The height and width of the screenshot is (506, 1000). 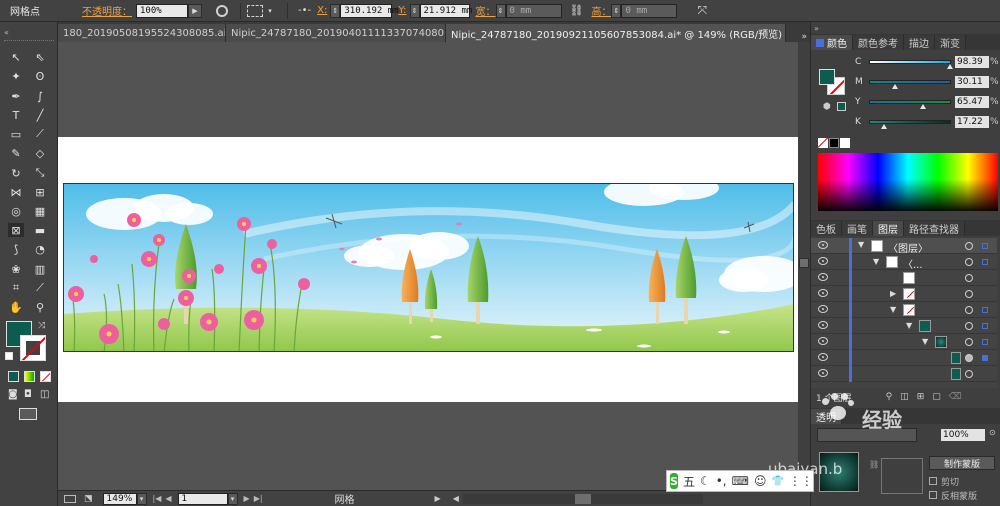 I want to click on paintbrush-tool-icon: ⟋, so click(x=40, y=134).